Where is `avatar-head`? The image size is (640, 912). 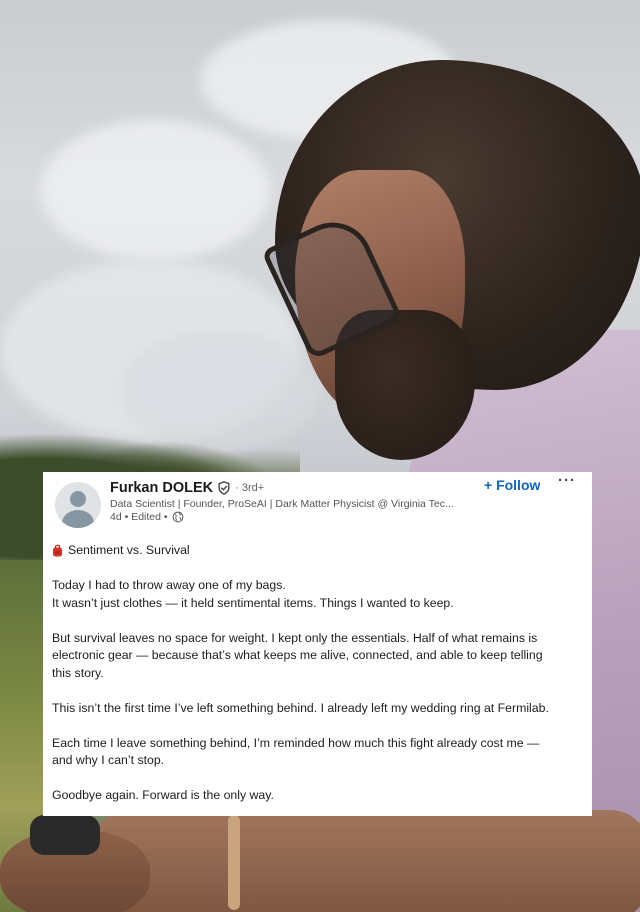
avatar-head is located at coordinates (78, 499).